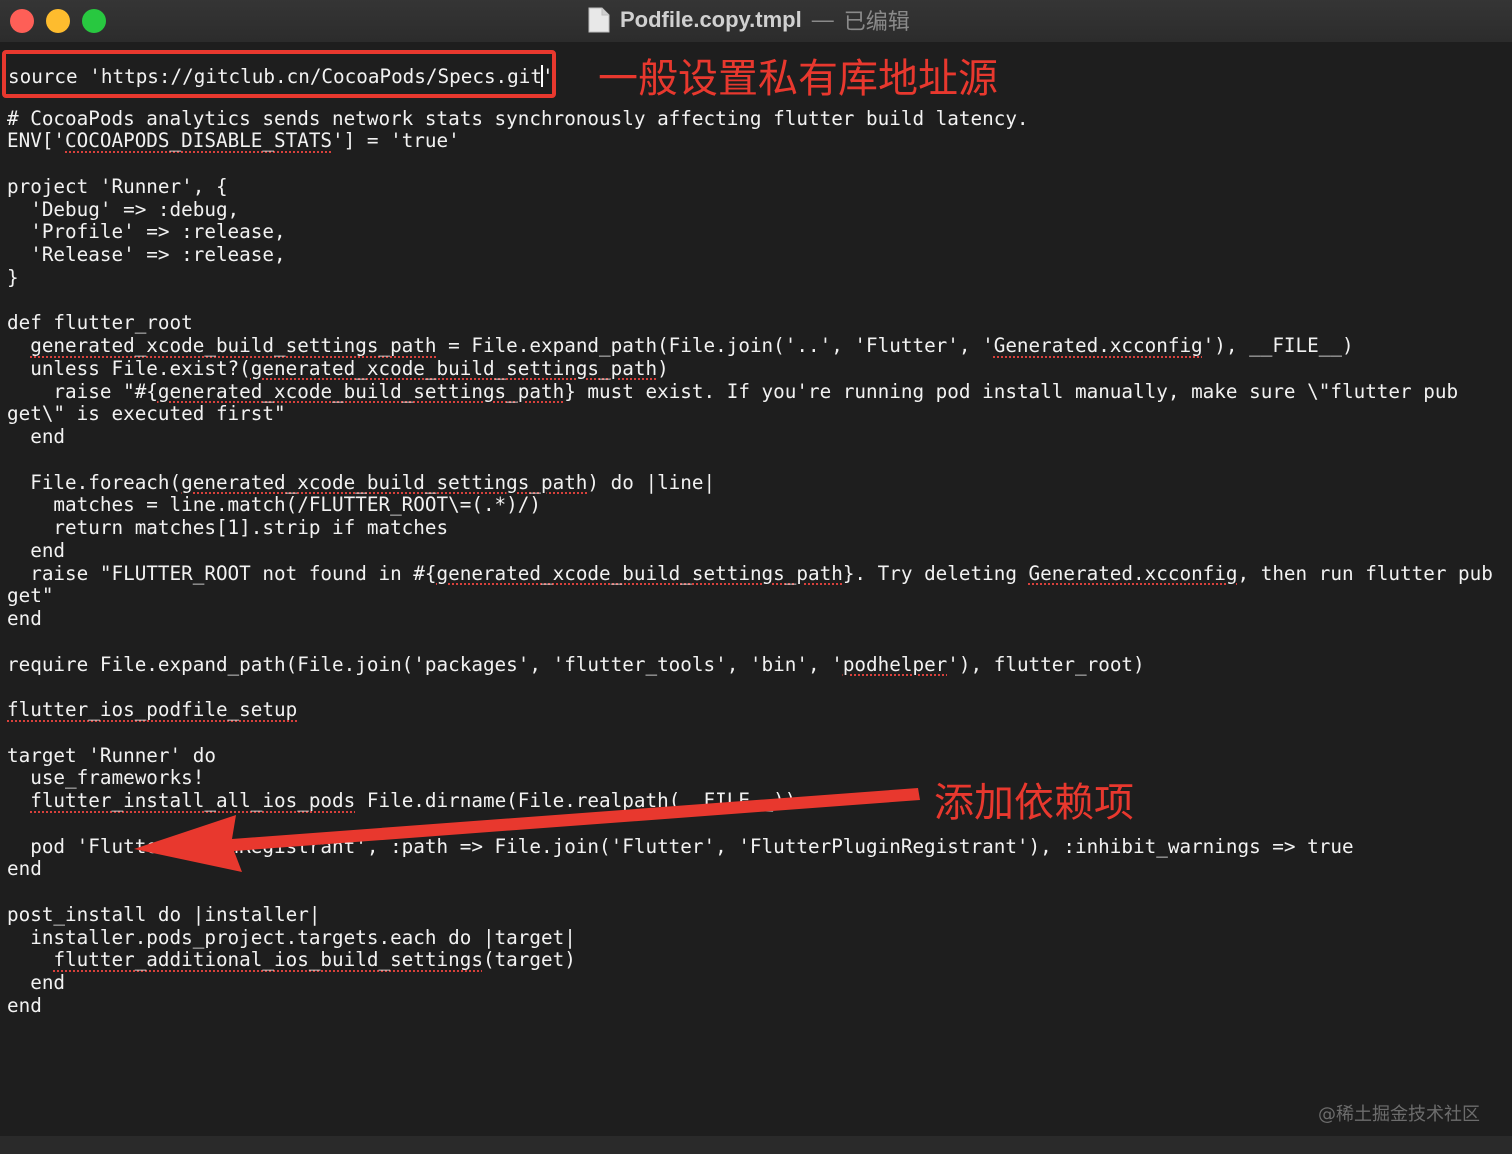 The height and width of the screenshot is (1154, 1512). Describe the element at coordinates (750, 710) in the screenshot. I see `code-line: flutter_ios_podfile_setup` at that location.